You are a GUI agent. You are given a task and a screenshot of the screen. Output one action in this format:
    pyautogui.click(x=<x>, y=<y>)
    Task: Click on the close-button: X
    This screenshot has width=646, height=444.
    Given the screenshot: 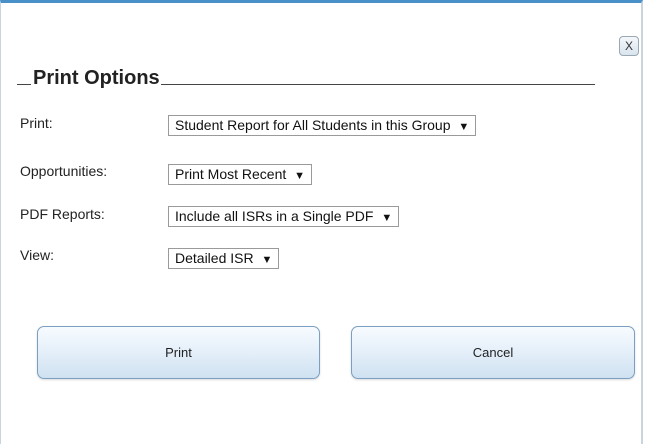 What is the action you would take?
    pyautogui.click(x=629, y=46)
    